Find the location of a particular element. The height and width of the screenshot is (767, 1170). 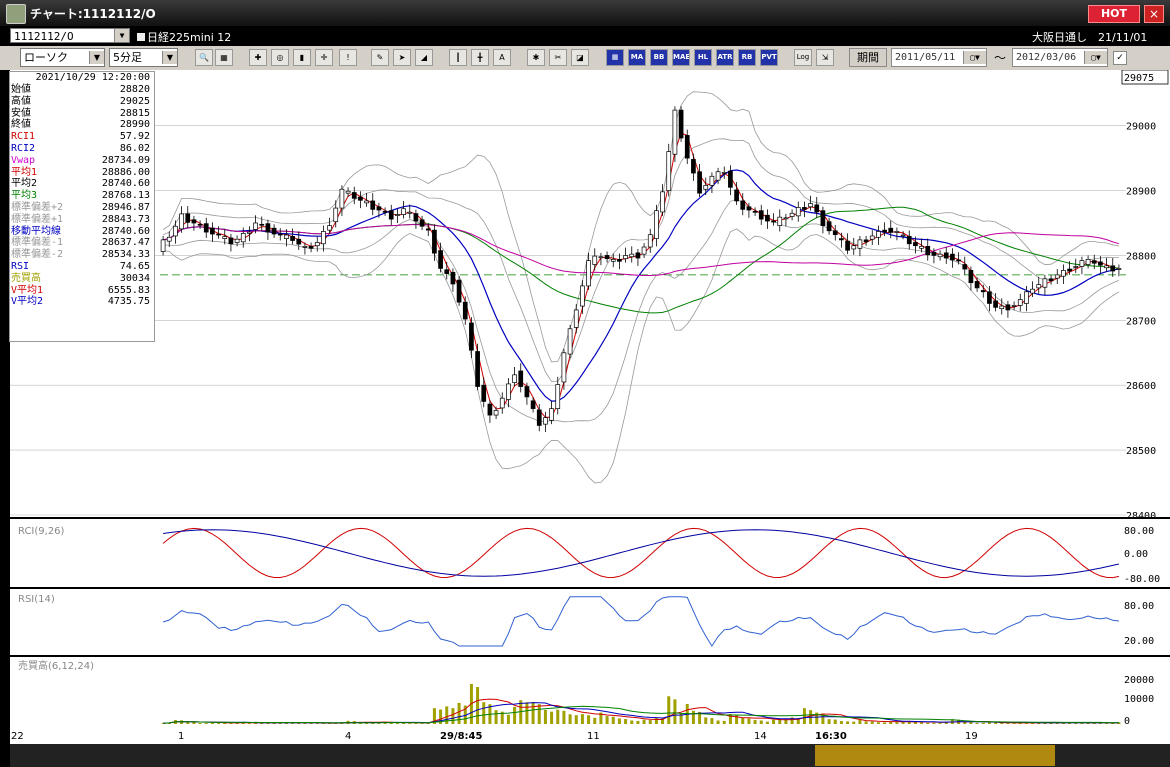

grid-icon: ▦ is located at coordinates (615, 57).